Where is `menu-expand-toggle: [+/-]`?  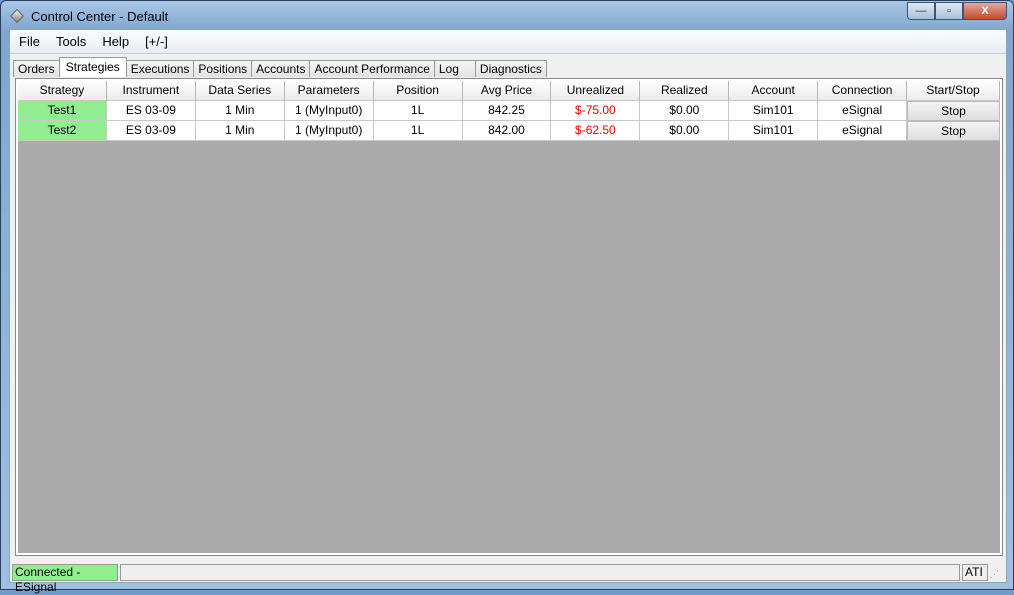
menu-expand-toggle: [+/-] is located at coordinates (156, 41).